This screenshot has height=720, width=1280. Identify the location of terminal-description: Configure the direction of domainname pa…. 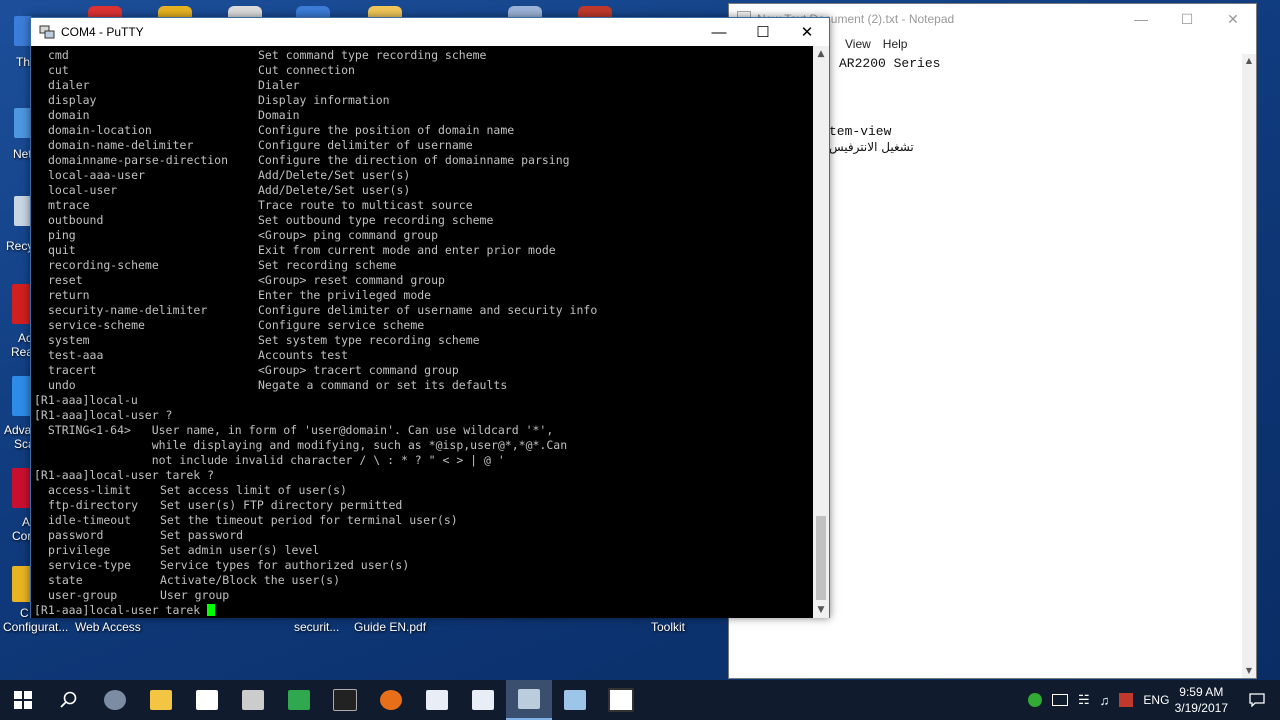
(414, 160).